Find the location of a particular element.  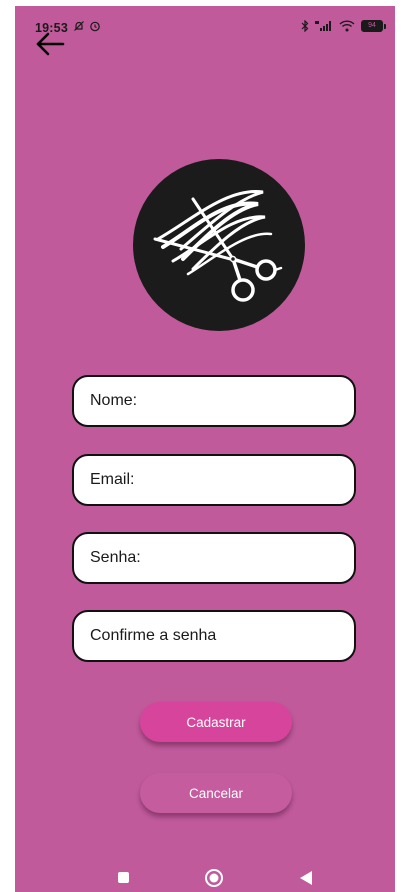

status-bar: 19:53 94 is located at coordinates (205, 23).